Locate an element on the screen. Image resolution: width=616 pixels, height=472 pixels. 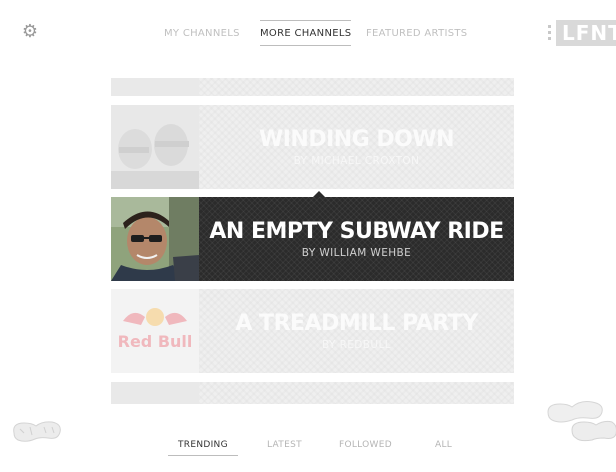
red-bull-logo-text: Red Bull is located at coordinates (155, 341).